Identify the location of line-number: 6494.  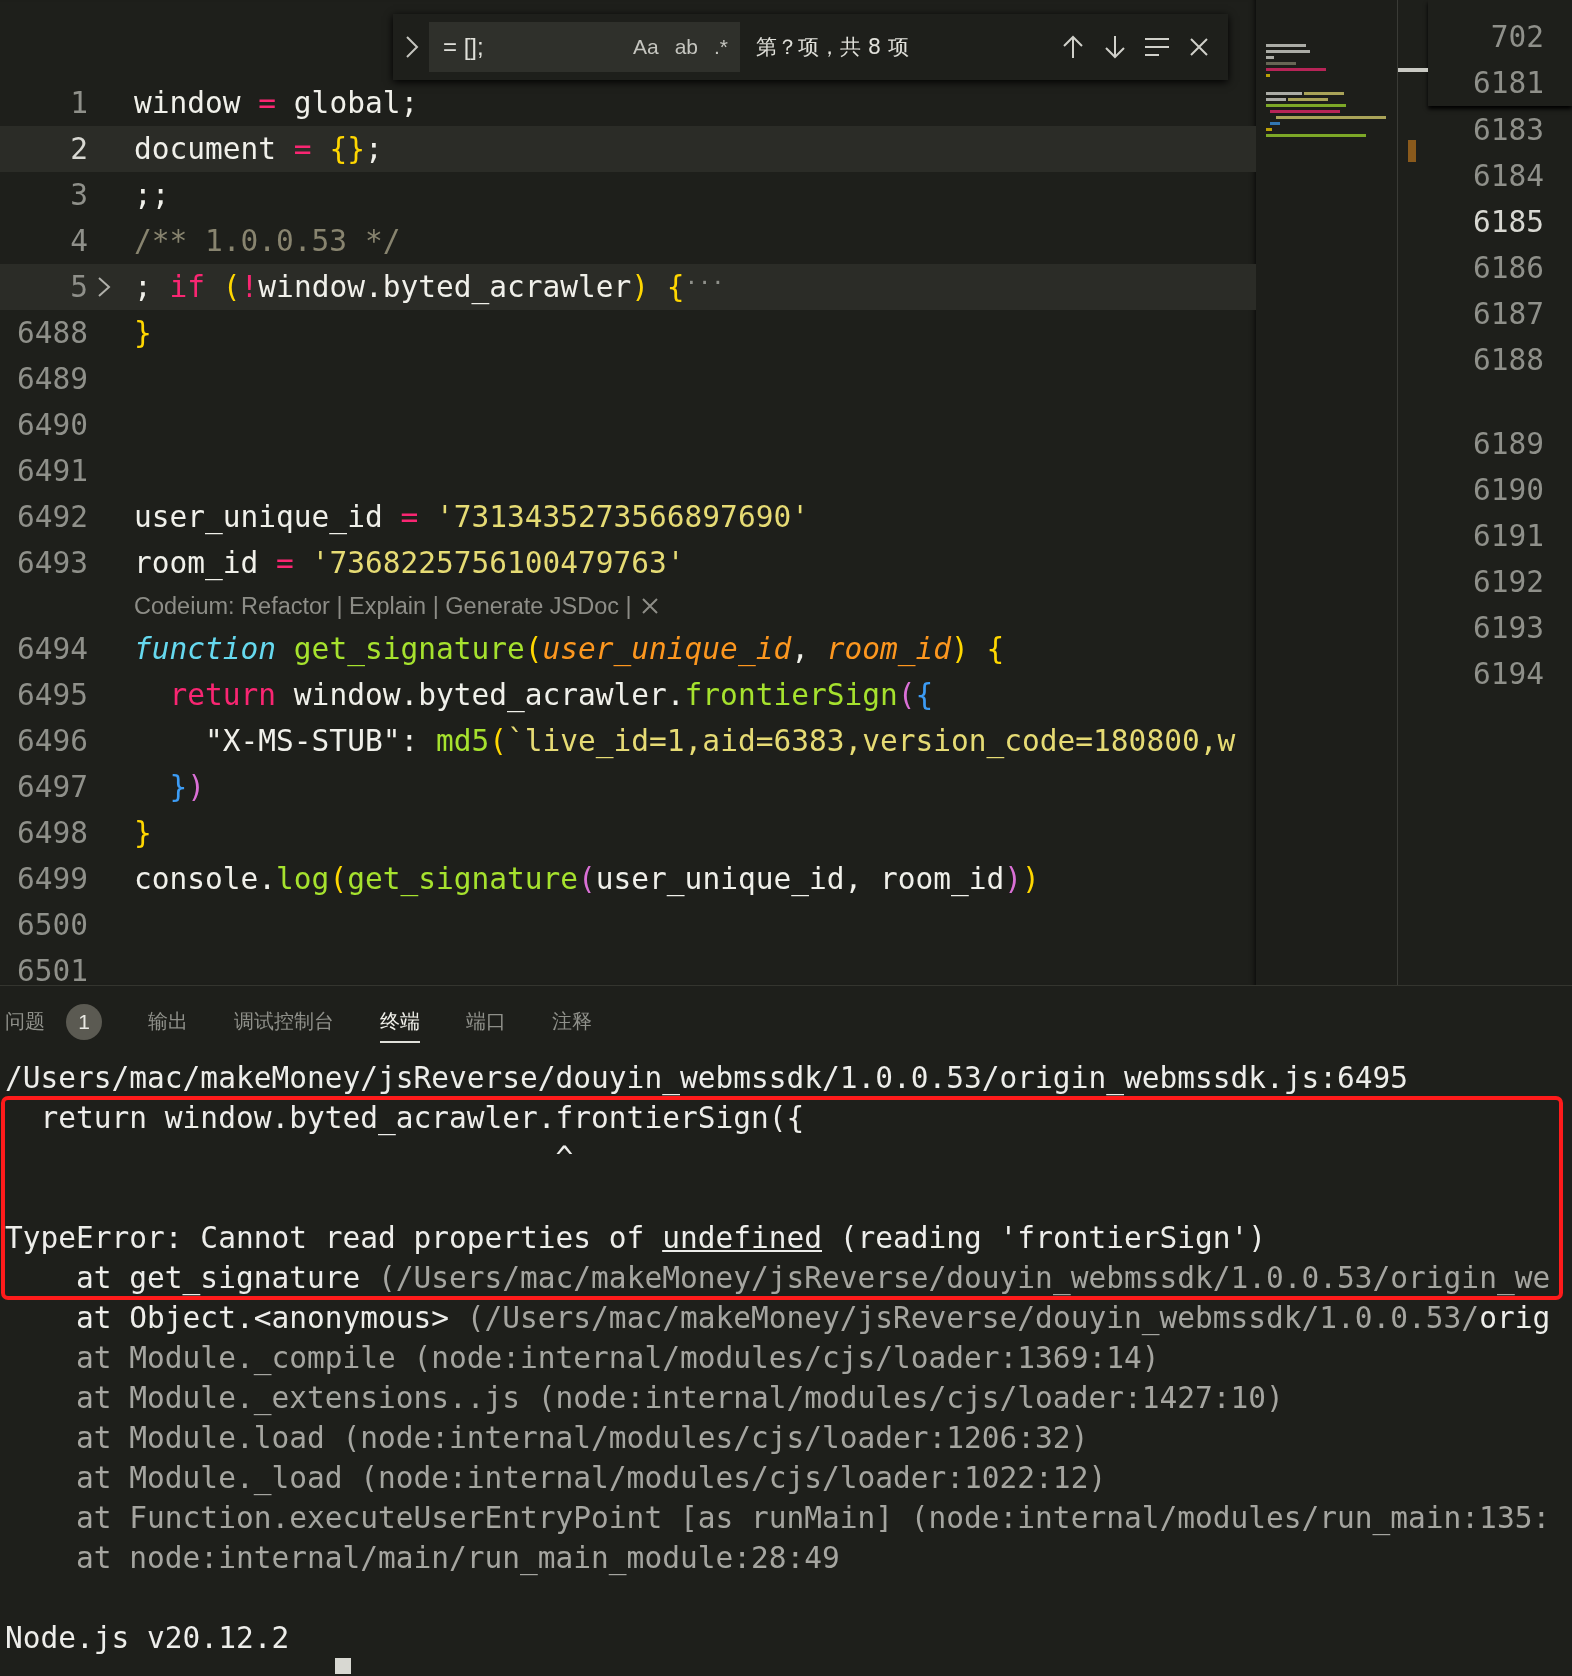
(51, 649).